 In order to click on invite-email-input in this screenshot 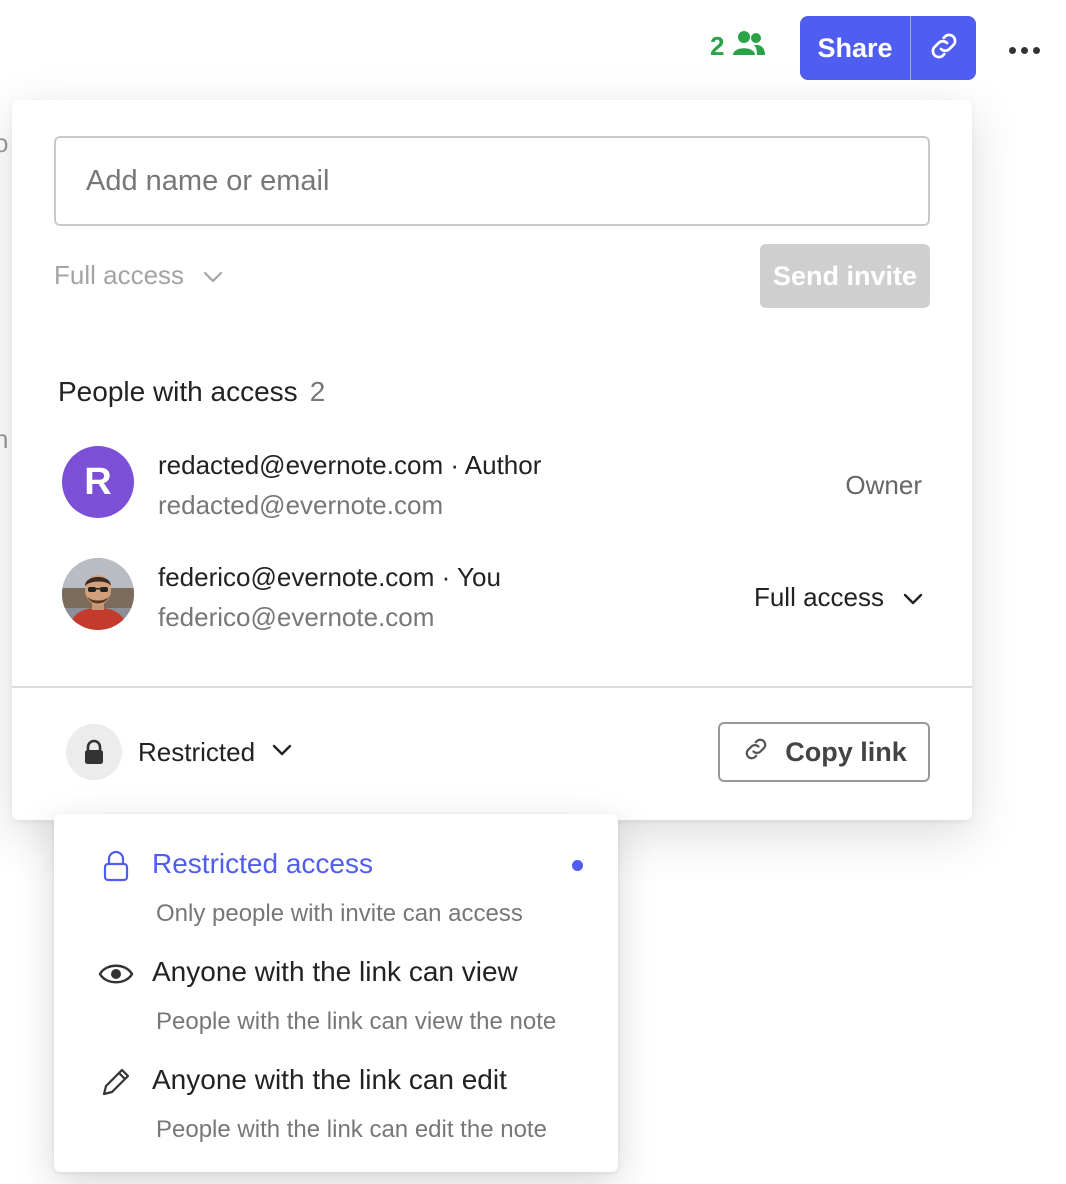, I will do `click(492, 181)`.